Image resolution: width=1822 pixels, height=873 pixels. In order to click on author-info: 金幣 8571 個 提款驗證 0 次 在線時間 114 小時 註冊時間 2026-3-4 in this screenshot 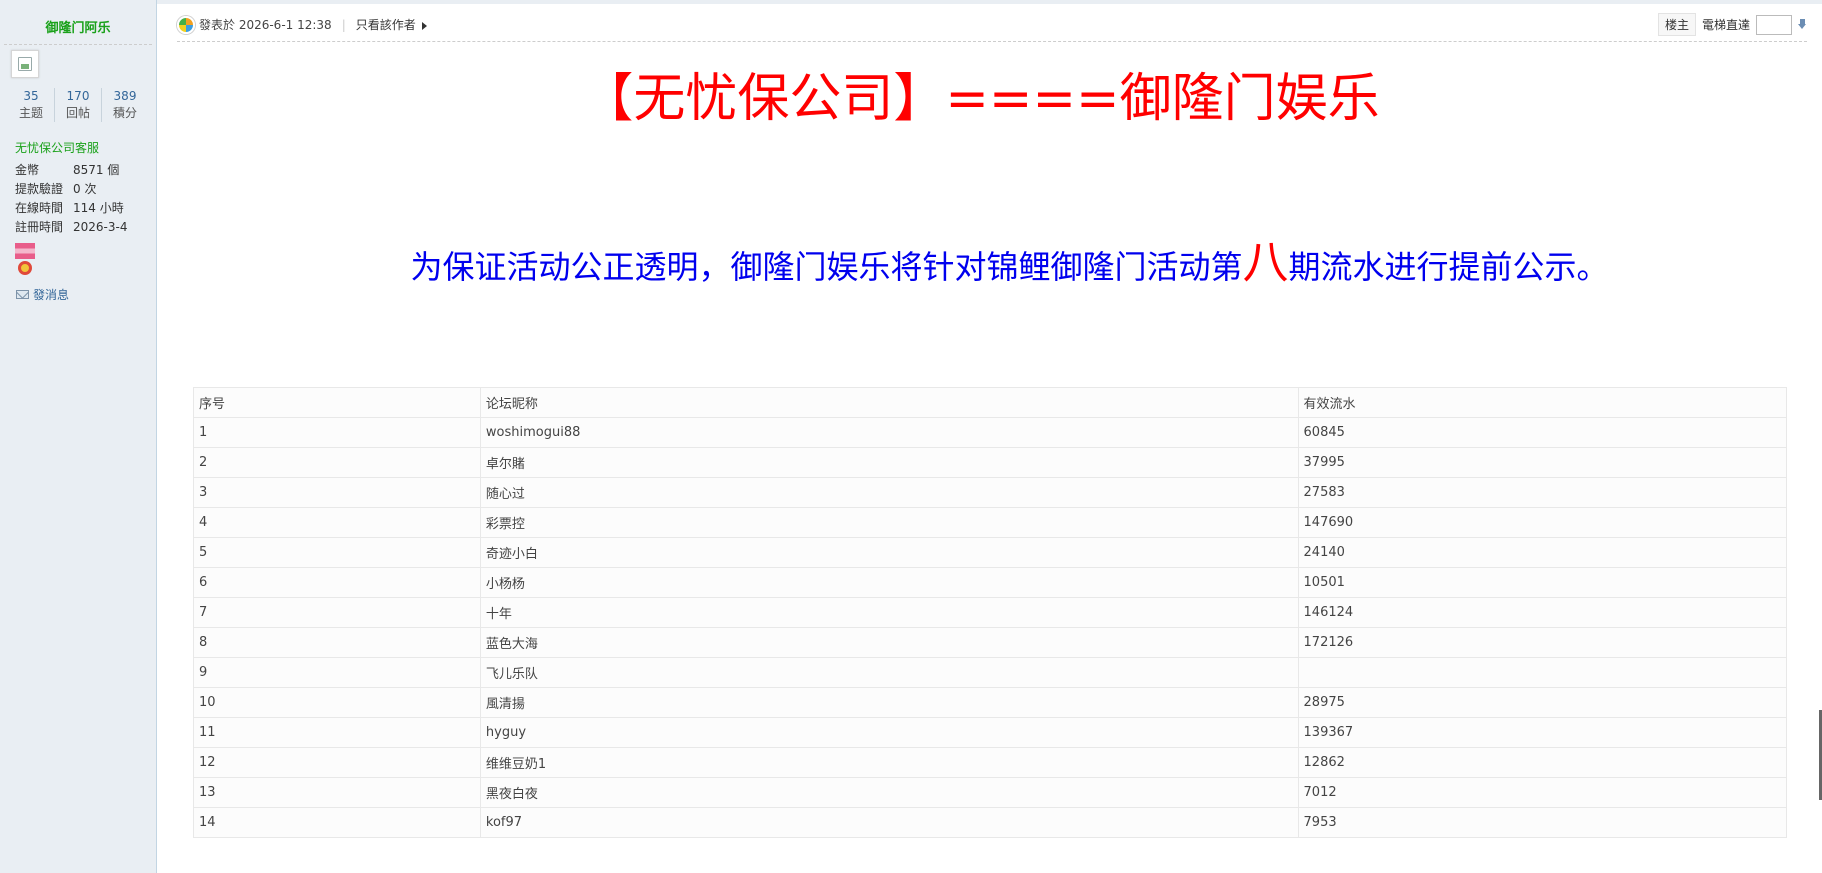, I will do `click(85, 199)`.